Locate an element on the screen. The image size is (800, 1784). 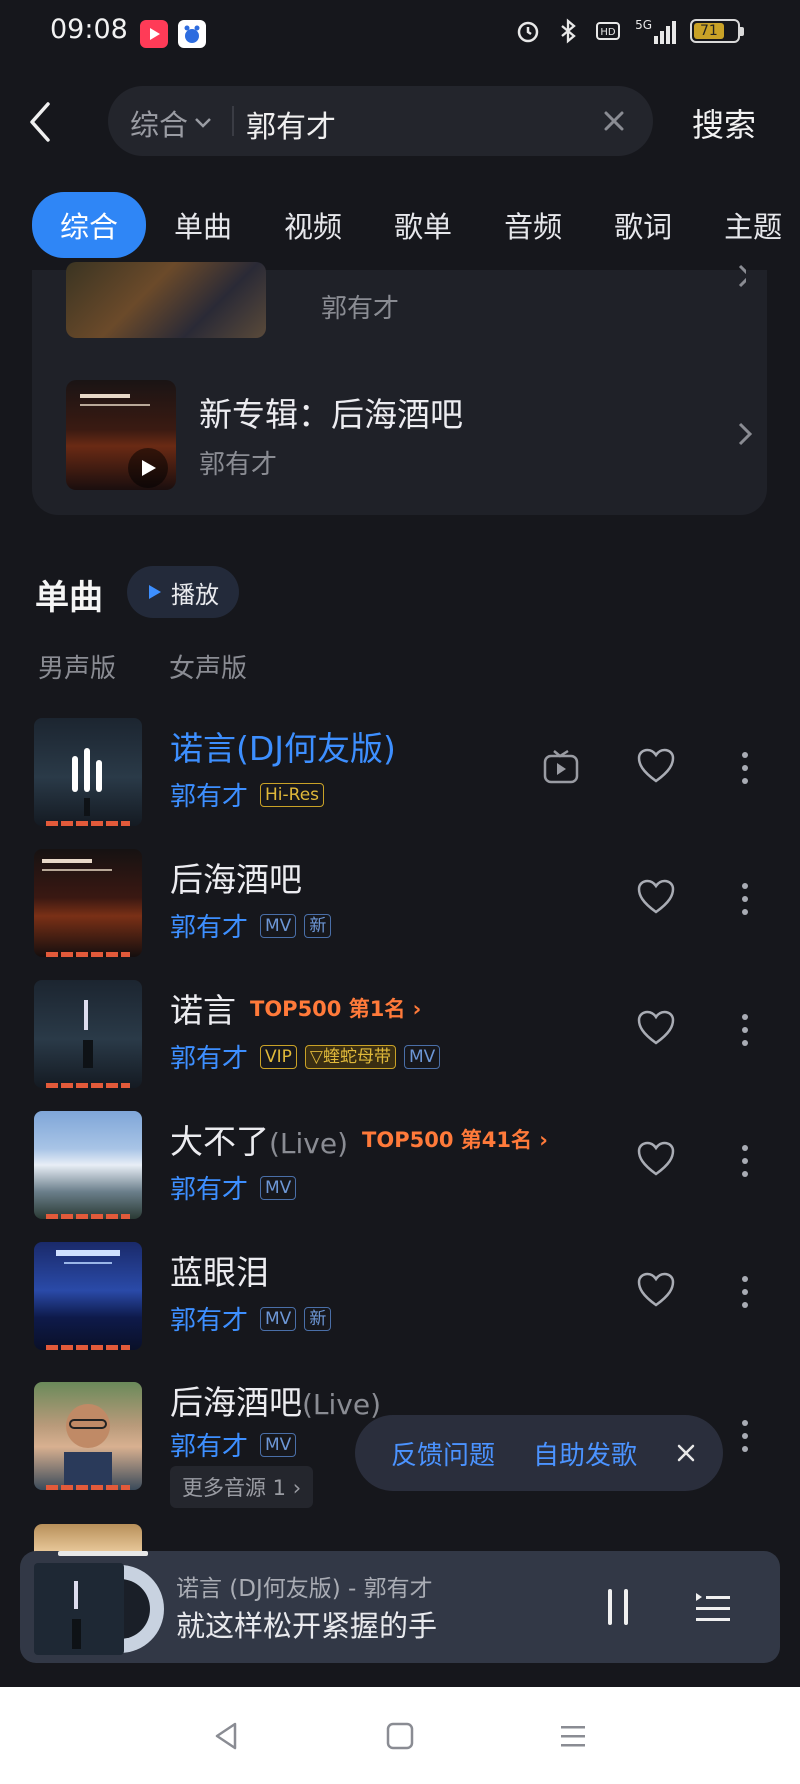
back-icon is located at coordinates (42, 122).